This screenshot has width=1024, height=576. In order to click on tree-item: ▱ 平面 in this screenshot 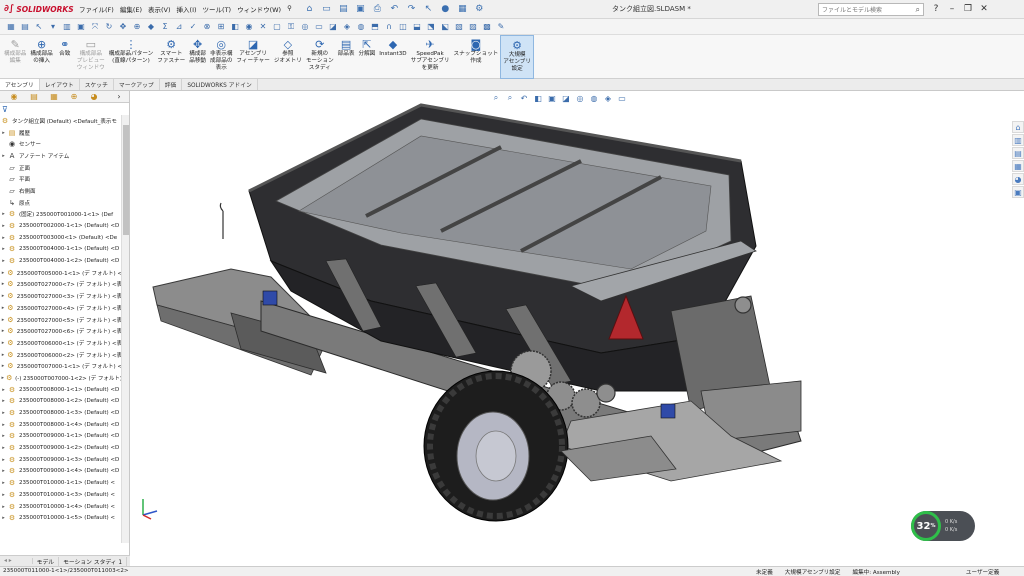, I will do `click(61, 179)`.